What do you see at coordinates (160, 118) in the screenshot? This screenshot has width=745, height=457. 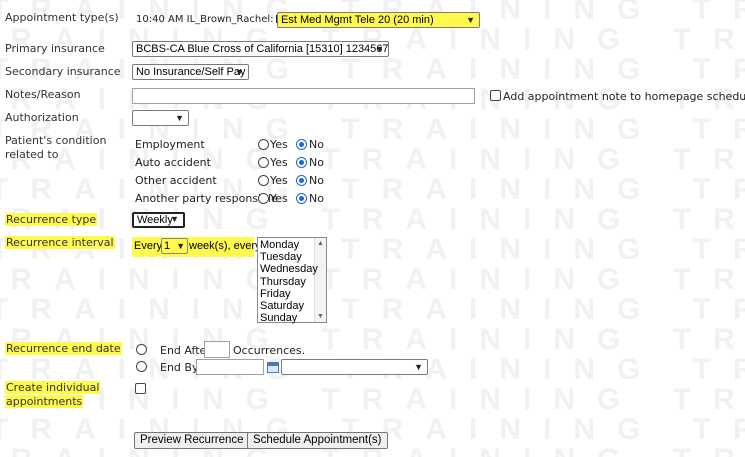 I see `authorization-select: ▼` at bounding box center [160, 118].